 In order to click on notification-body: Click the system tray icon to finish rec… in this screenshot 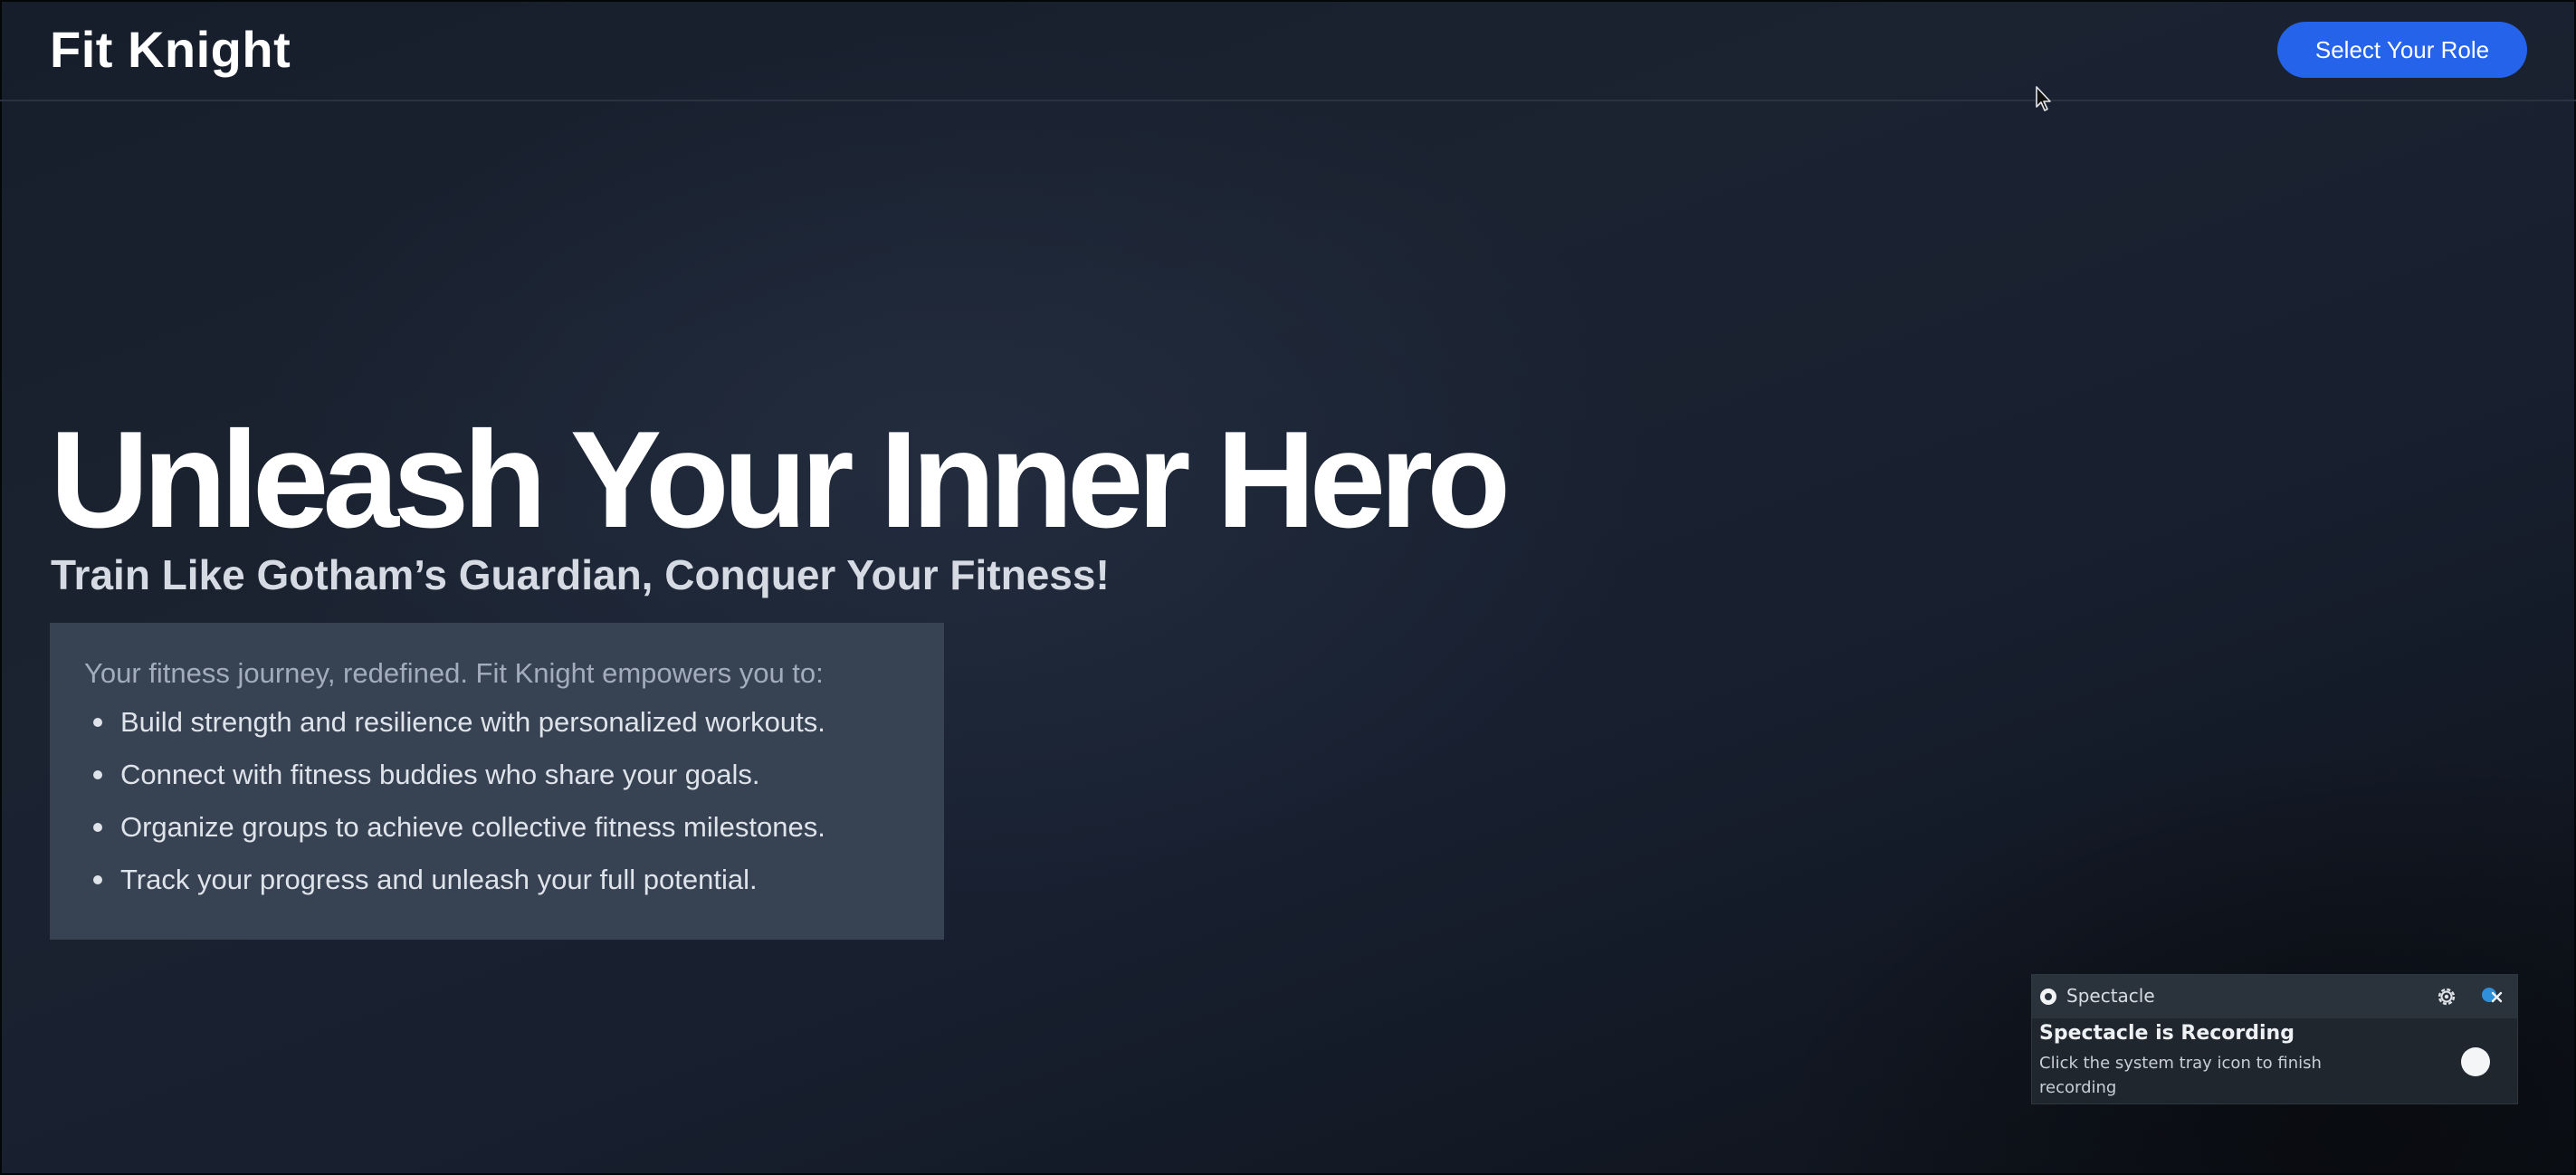, I will do `click(2180, 1075)`.